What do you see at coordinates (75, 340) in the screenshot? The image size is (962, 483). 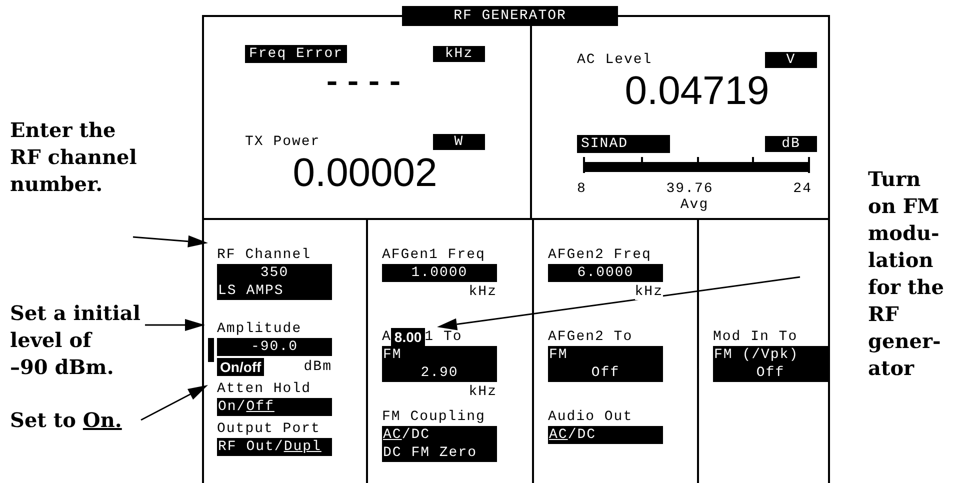 I see `annotation-text: Set a initial level of –90 dBm.` at bounding box center [75, 340].